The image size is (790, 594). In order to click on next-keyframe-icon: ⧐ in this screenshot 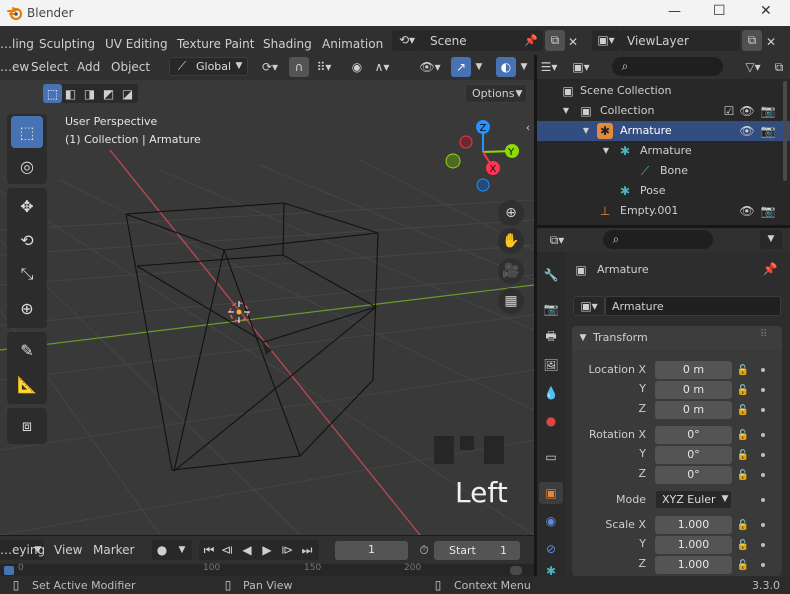, I will do `click(287, 550)`.